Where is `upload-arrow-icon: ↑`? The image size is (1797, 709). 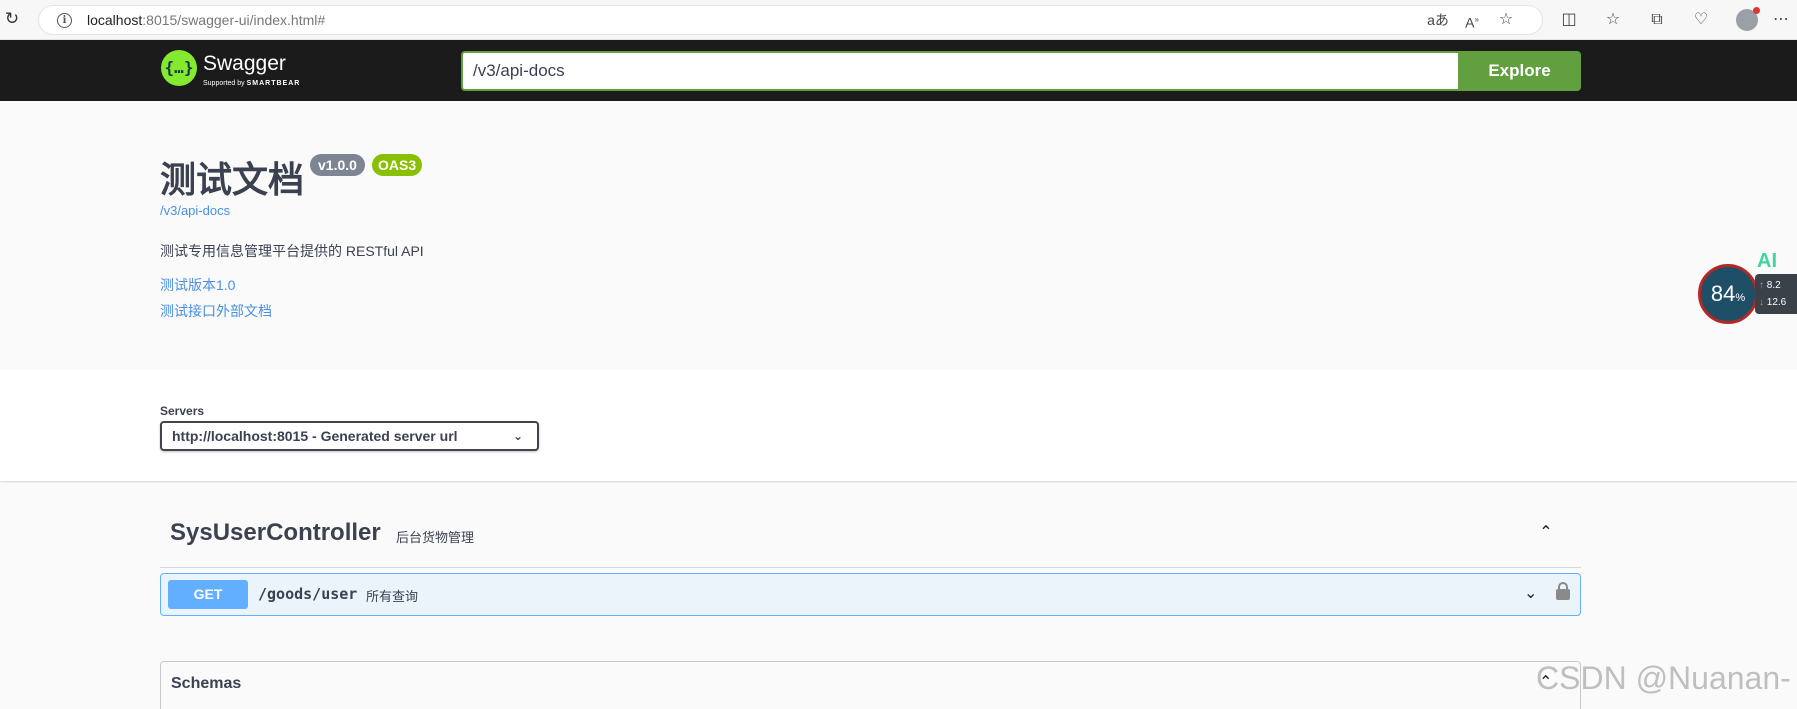 upload-arrow-icon: ↑ is located at coordinates (1761, 285).